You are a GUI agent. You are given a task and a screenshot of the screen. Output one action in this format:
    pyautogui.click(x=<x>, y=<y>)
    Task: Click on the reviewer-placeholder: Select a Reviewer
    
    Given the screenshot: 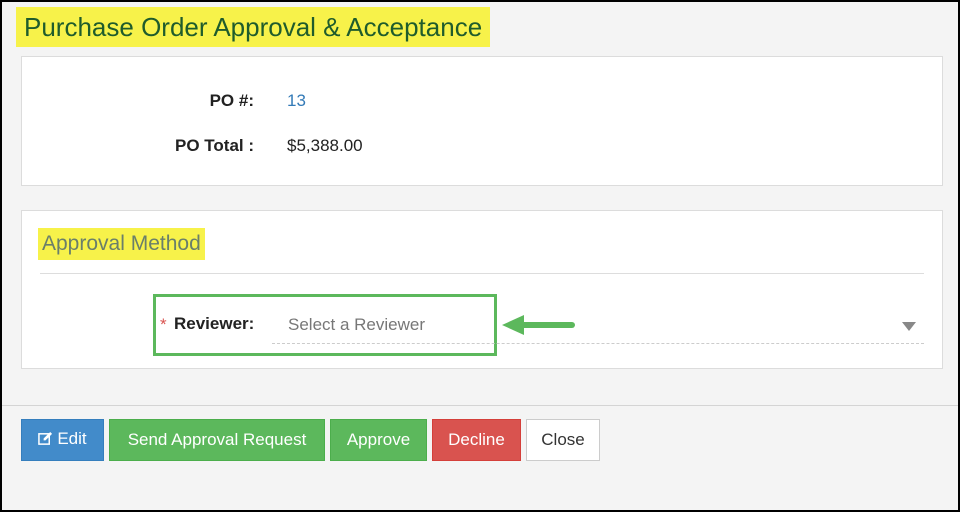 What is the action you would take?
    pyautogui.click(x=357, y=324)
    